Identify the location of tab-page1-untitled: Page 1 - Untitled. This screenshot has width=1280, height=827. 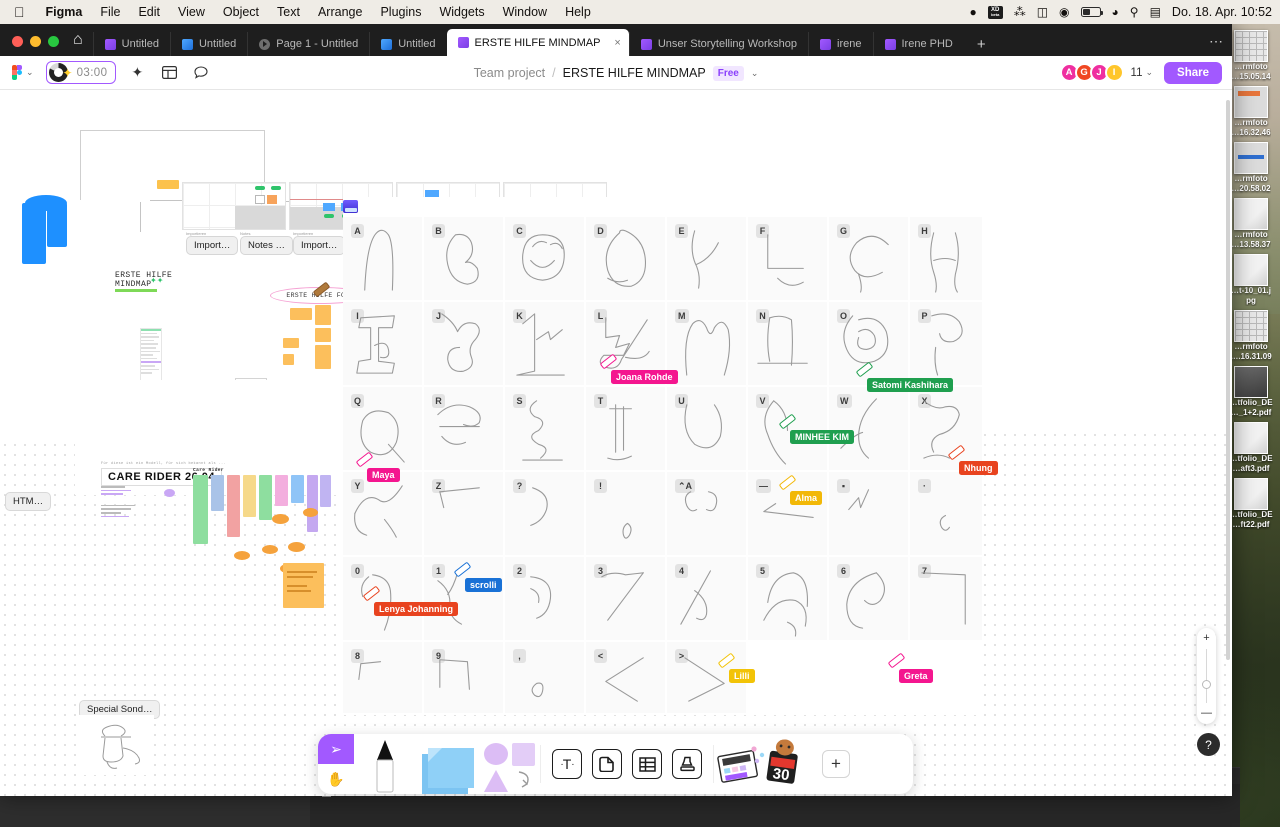
(308, 44).